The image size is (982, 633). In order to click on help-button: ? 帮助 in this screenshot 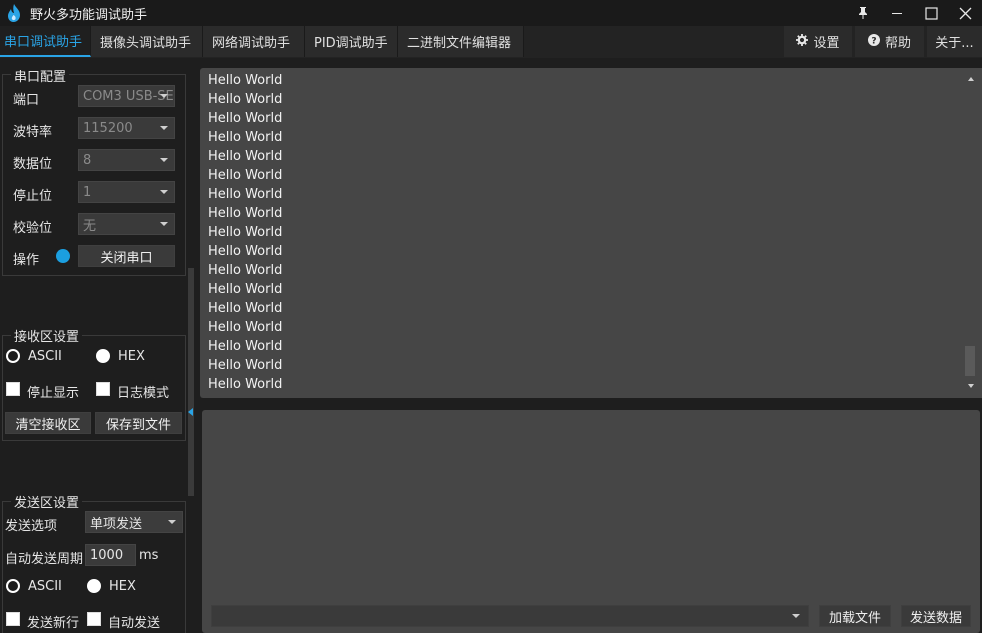, I will do `click(889, 41)`.